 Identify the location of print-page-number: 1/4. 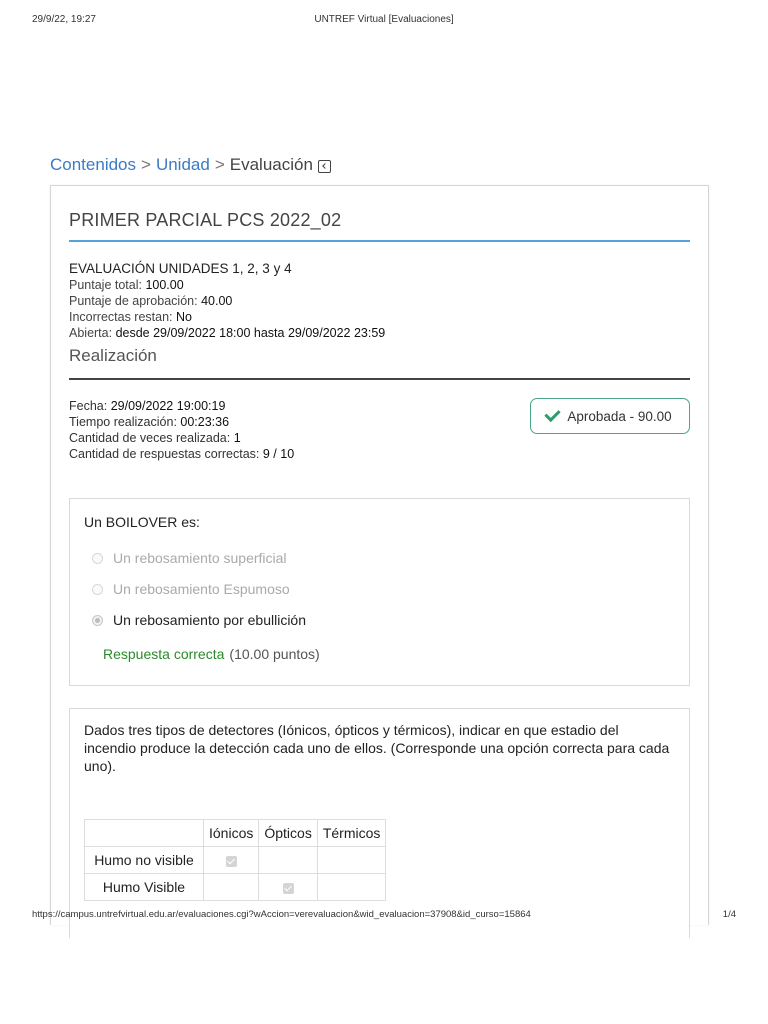
(729, 914).